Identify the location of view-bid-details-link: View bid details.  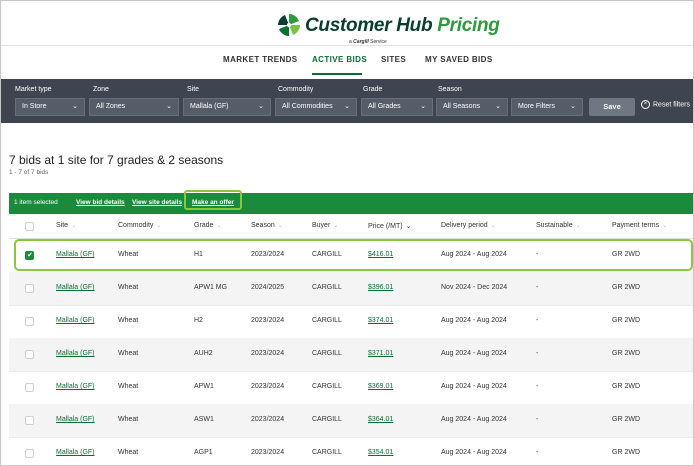
(100, 202).